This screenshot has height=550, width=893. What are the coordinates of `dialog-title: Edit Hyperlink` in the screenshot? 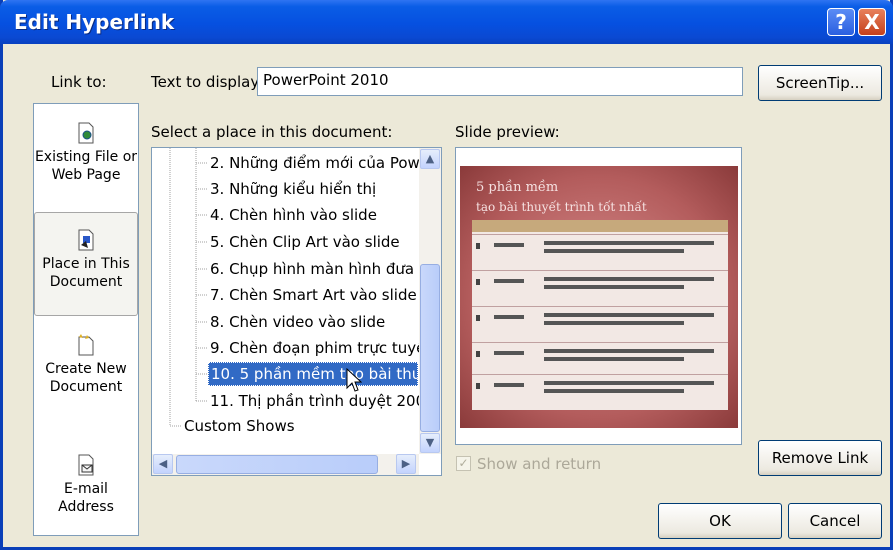 It's located at (94, 22).